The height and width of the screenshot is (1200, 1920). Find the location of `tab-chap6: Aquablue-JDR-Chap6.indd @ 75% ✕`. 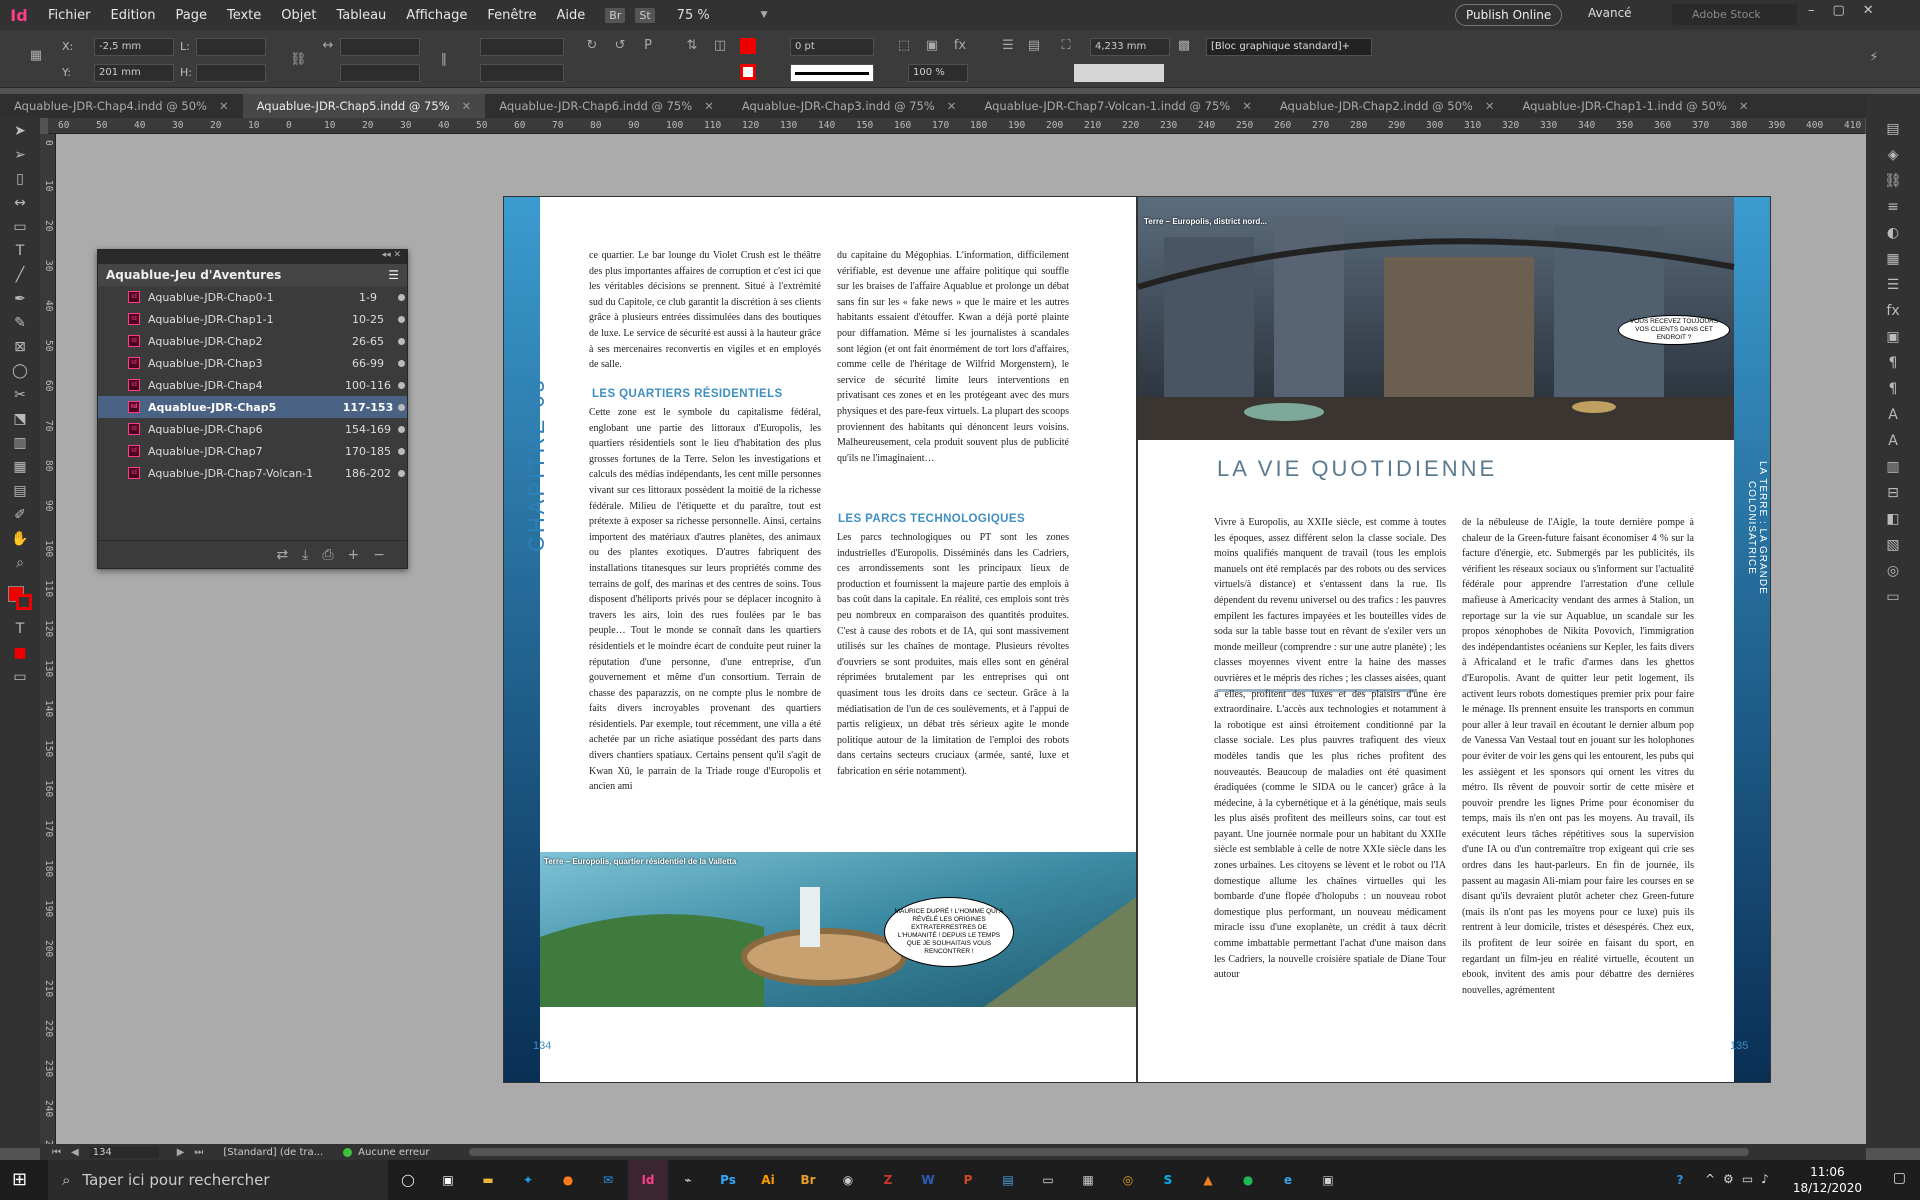

tab-chap6: Aquablue-JDR-Chap6.indd @ 75% ✕ is located at coordinates (606, 106).